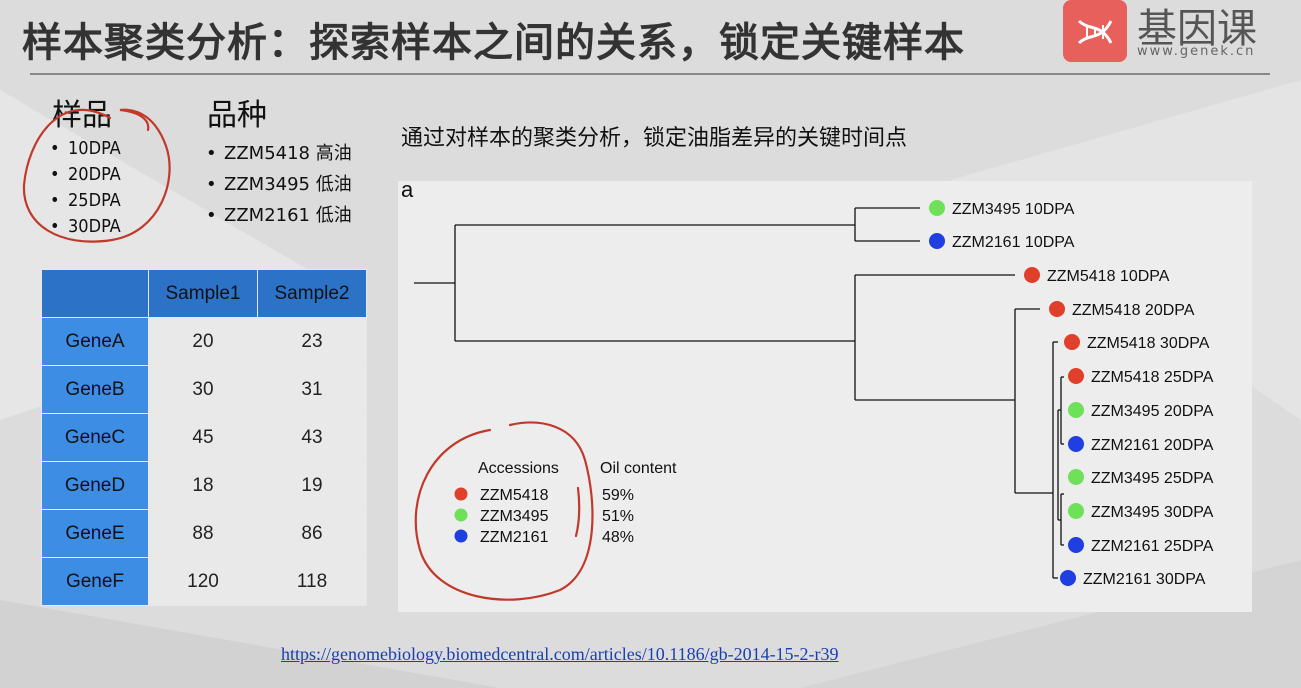 This screenshot has height=688, width=1301. I want to click on leaf-label: ZZM5418 10DPA, so click(1108, 276).